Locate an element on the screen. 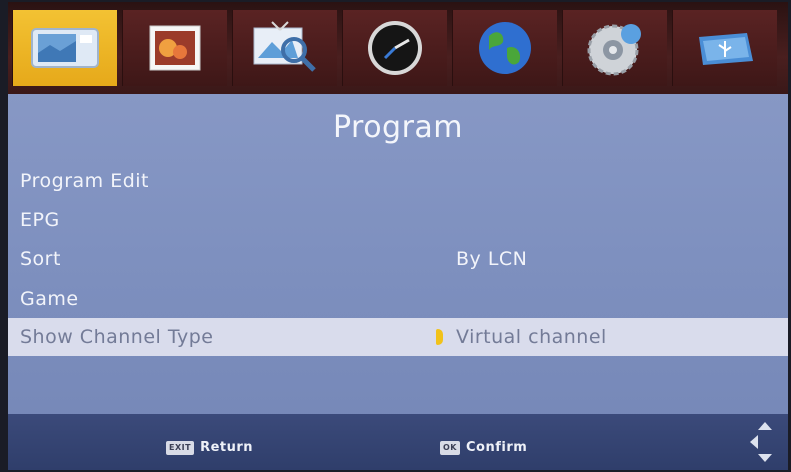 The width and height of the screenshot is (791, 472). search-image-icon is located at coordinates (284, 46).